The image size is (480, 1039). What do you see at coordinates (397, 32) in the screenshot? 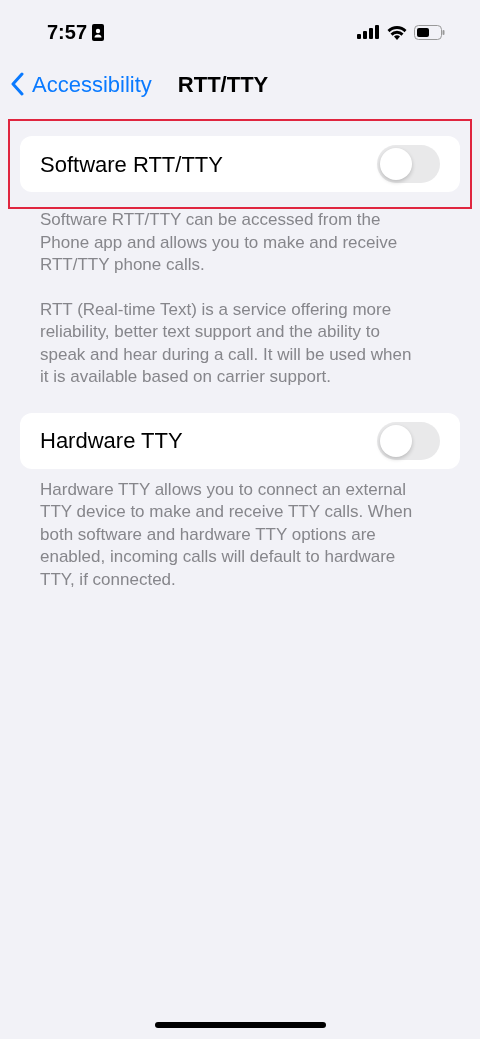
I see `wifi-icon` at bounding box center [397, 32].